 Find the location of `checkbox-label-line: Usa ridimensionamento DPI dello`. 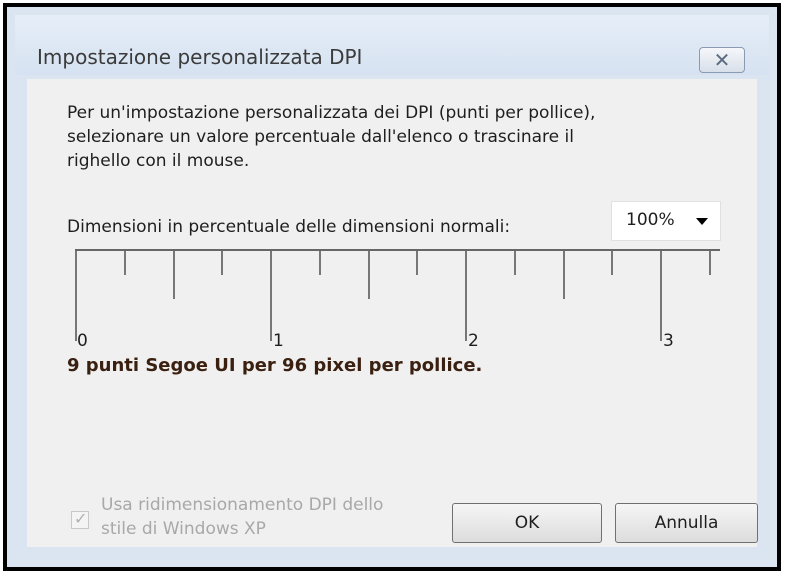

checkbox-label-line: Usa ridimensionamento DPI dello is located at coordinates (242, 505).